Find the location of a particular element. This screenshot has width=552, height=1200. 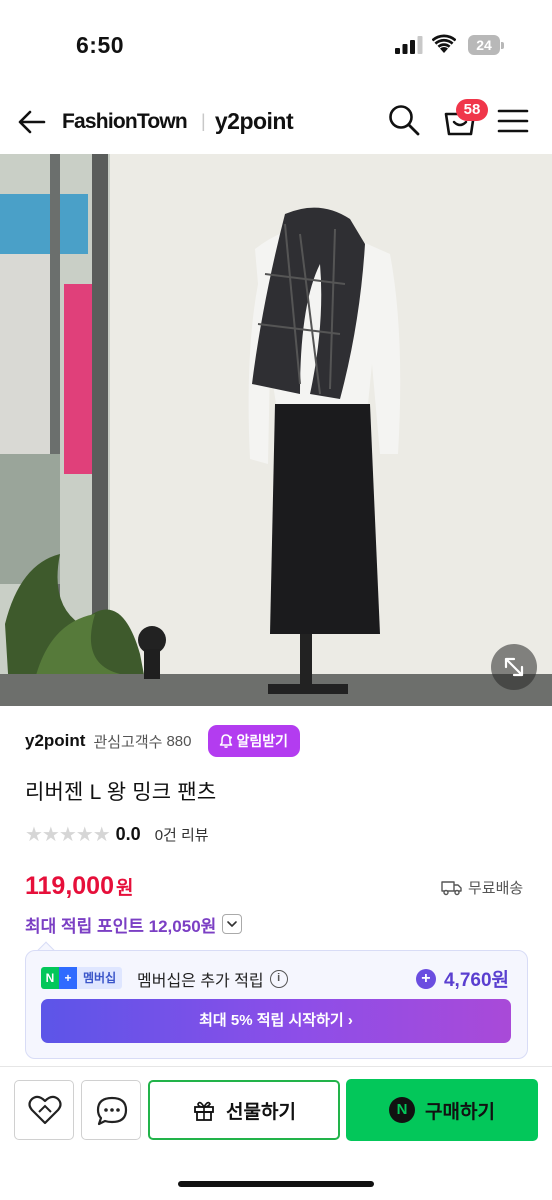

expand-image-button is located at coordinates (514, 667).